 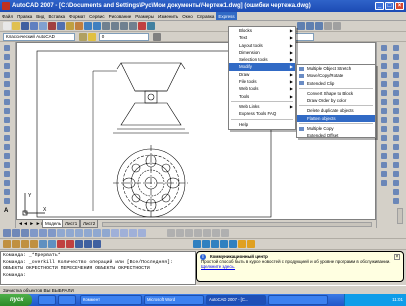 What do you see at coordinates (77, 16) in the screenshot?
I see `menu-format: Формат` at bounding box center [77, 16].